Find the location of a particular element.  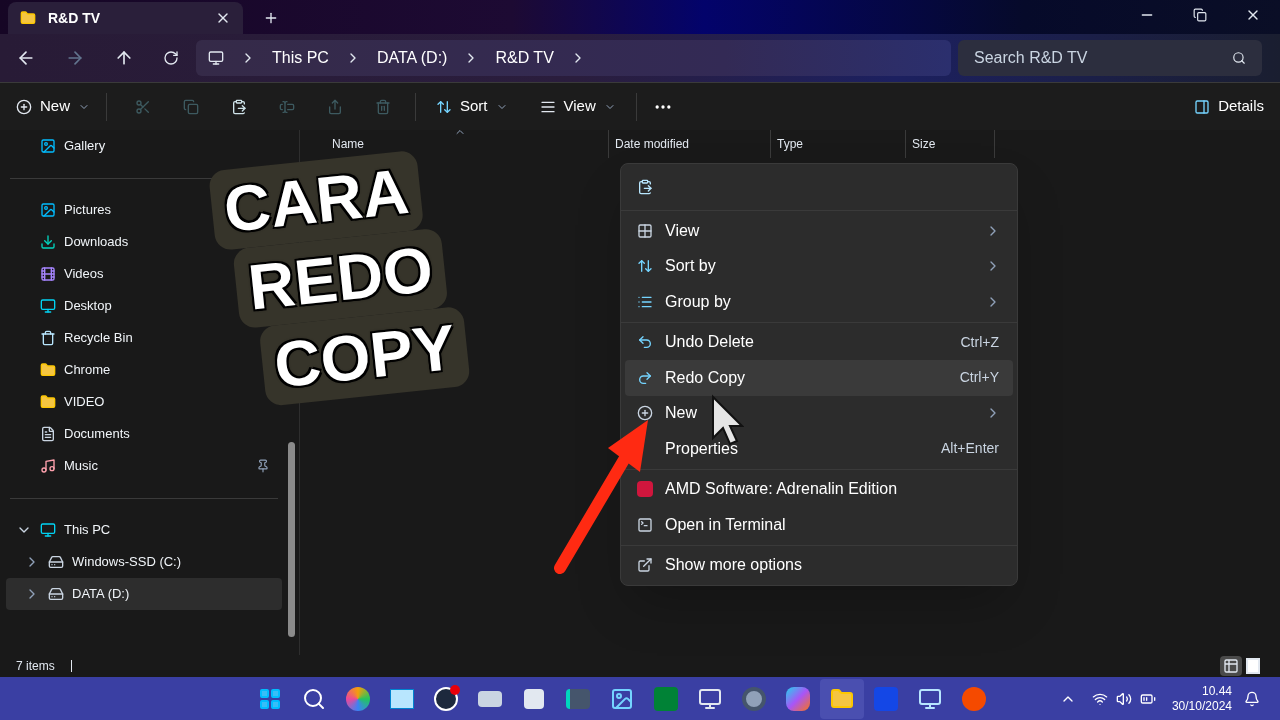

sidebar-item: Recycle Bin is located at coordinates (75, 338).